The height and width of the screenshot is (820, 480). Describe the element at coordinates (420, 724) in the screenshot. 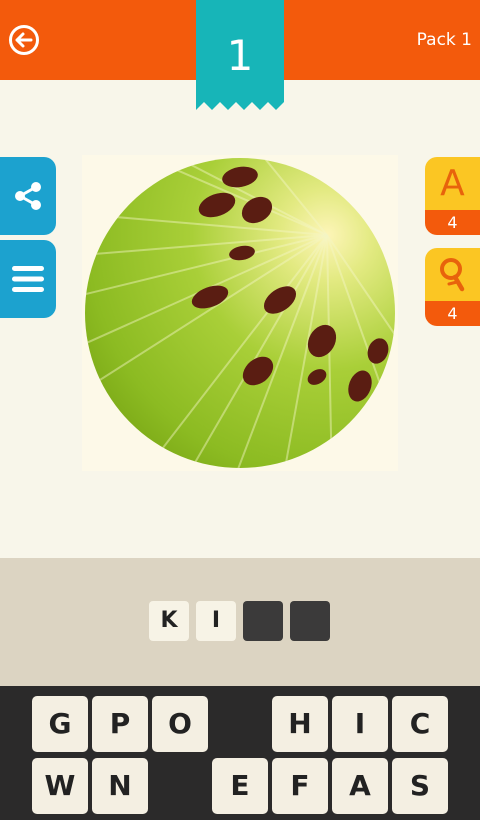

I see `letter-key: C` at that location.